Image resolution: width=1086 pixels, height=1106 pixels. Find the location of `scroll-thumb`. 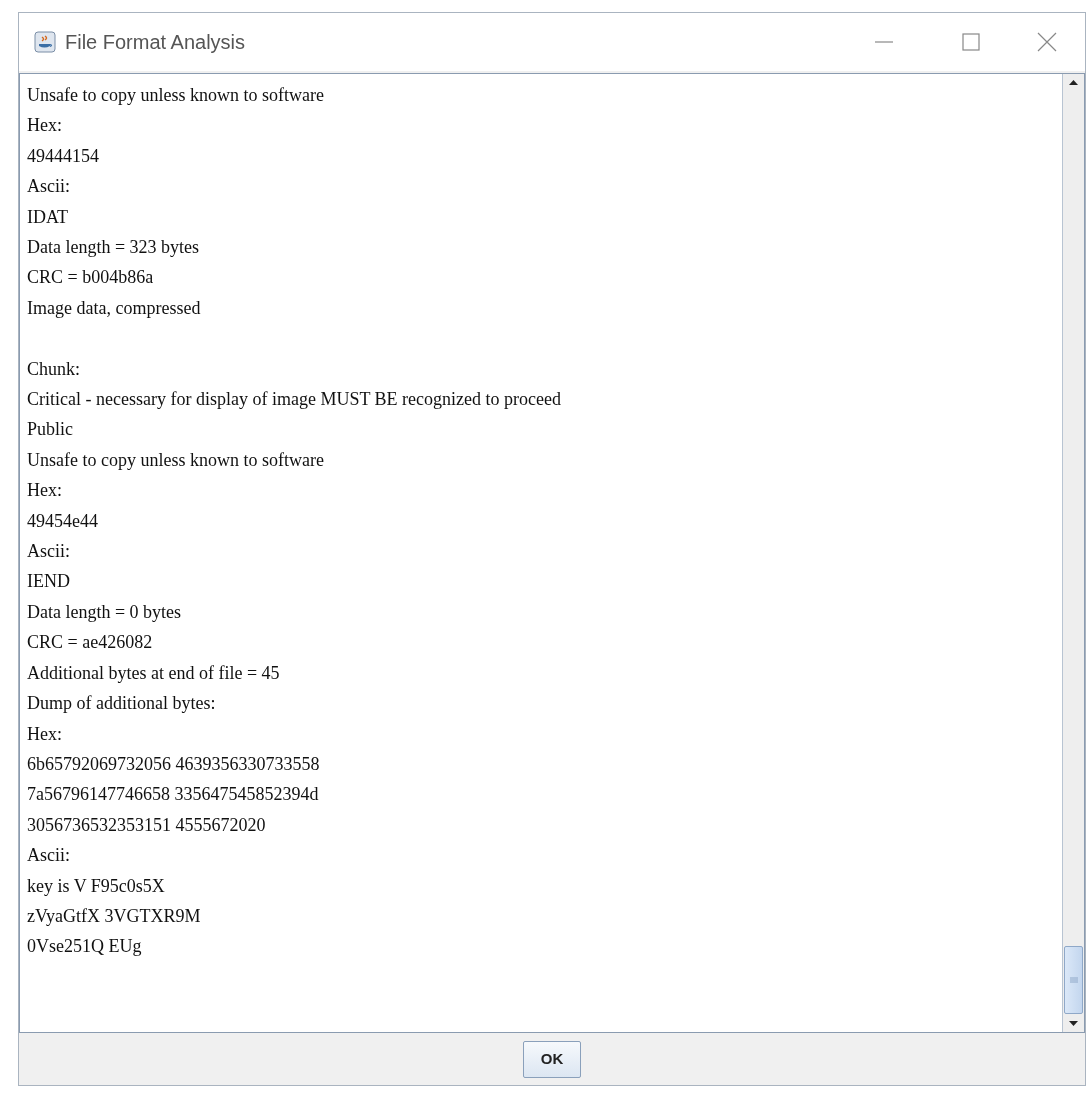

scroll-thumb is located at coordinates (1073, 980).